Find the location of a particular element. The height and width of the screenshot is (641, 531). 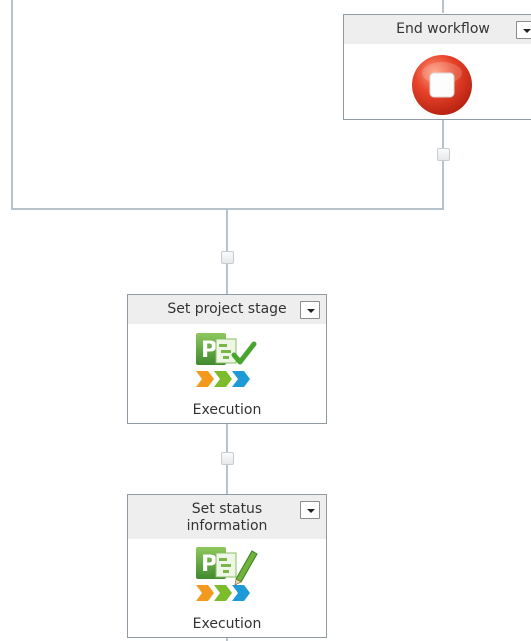

action-header: End workflow is located at coordinates (437, 29).